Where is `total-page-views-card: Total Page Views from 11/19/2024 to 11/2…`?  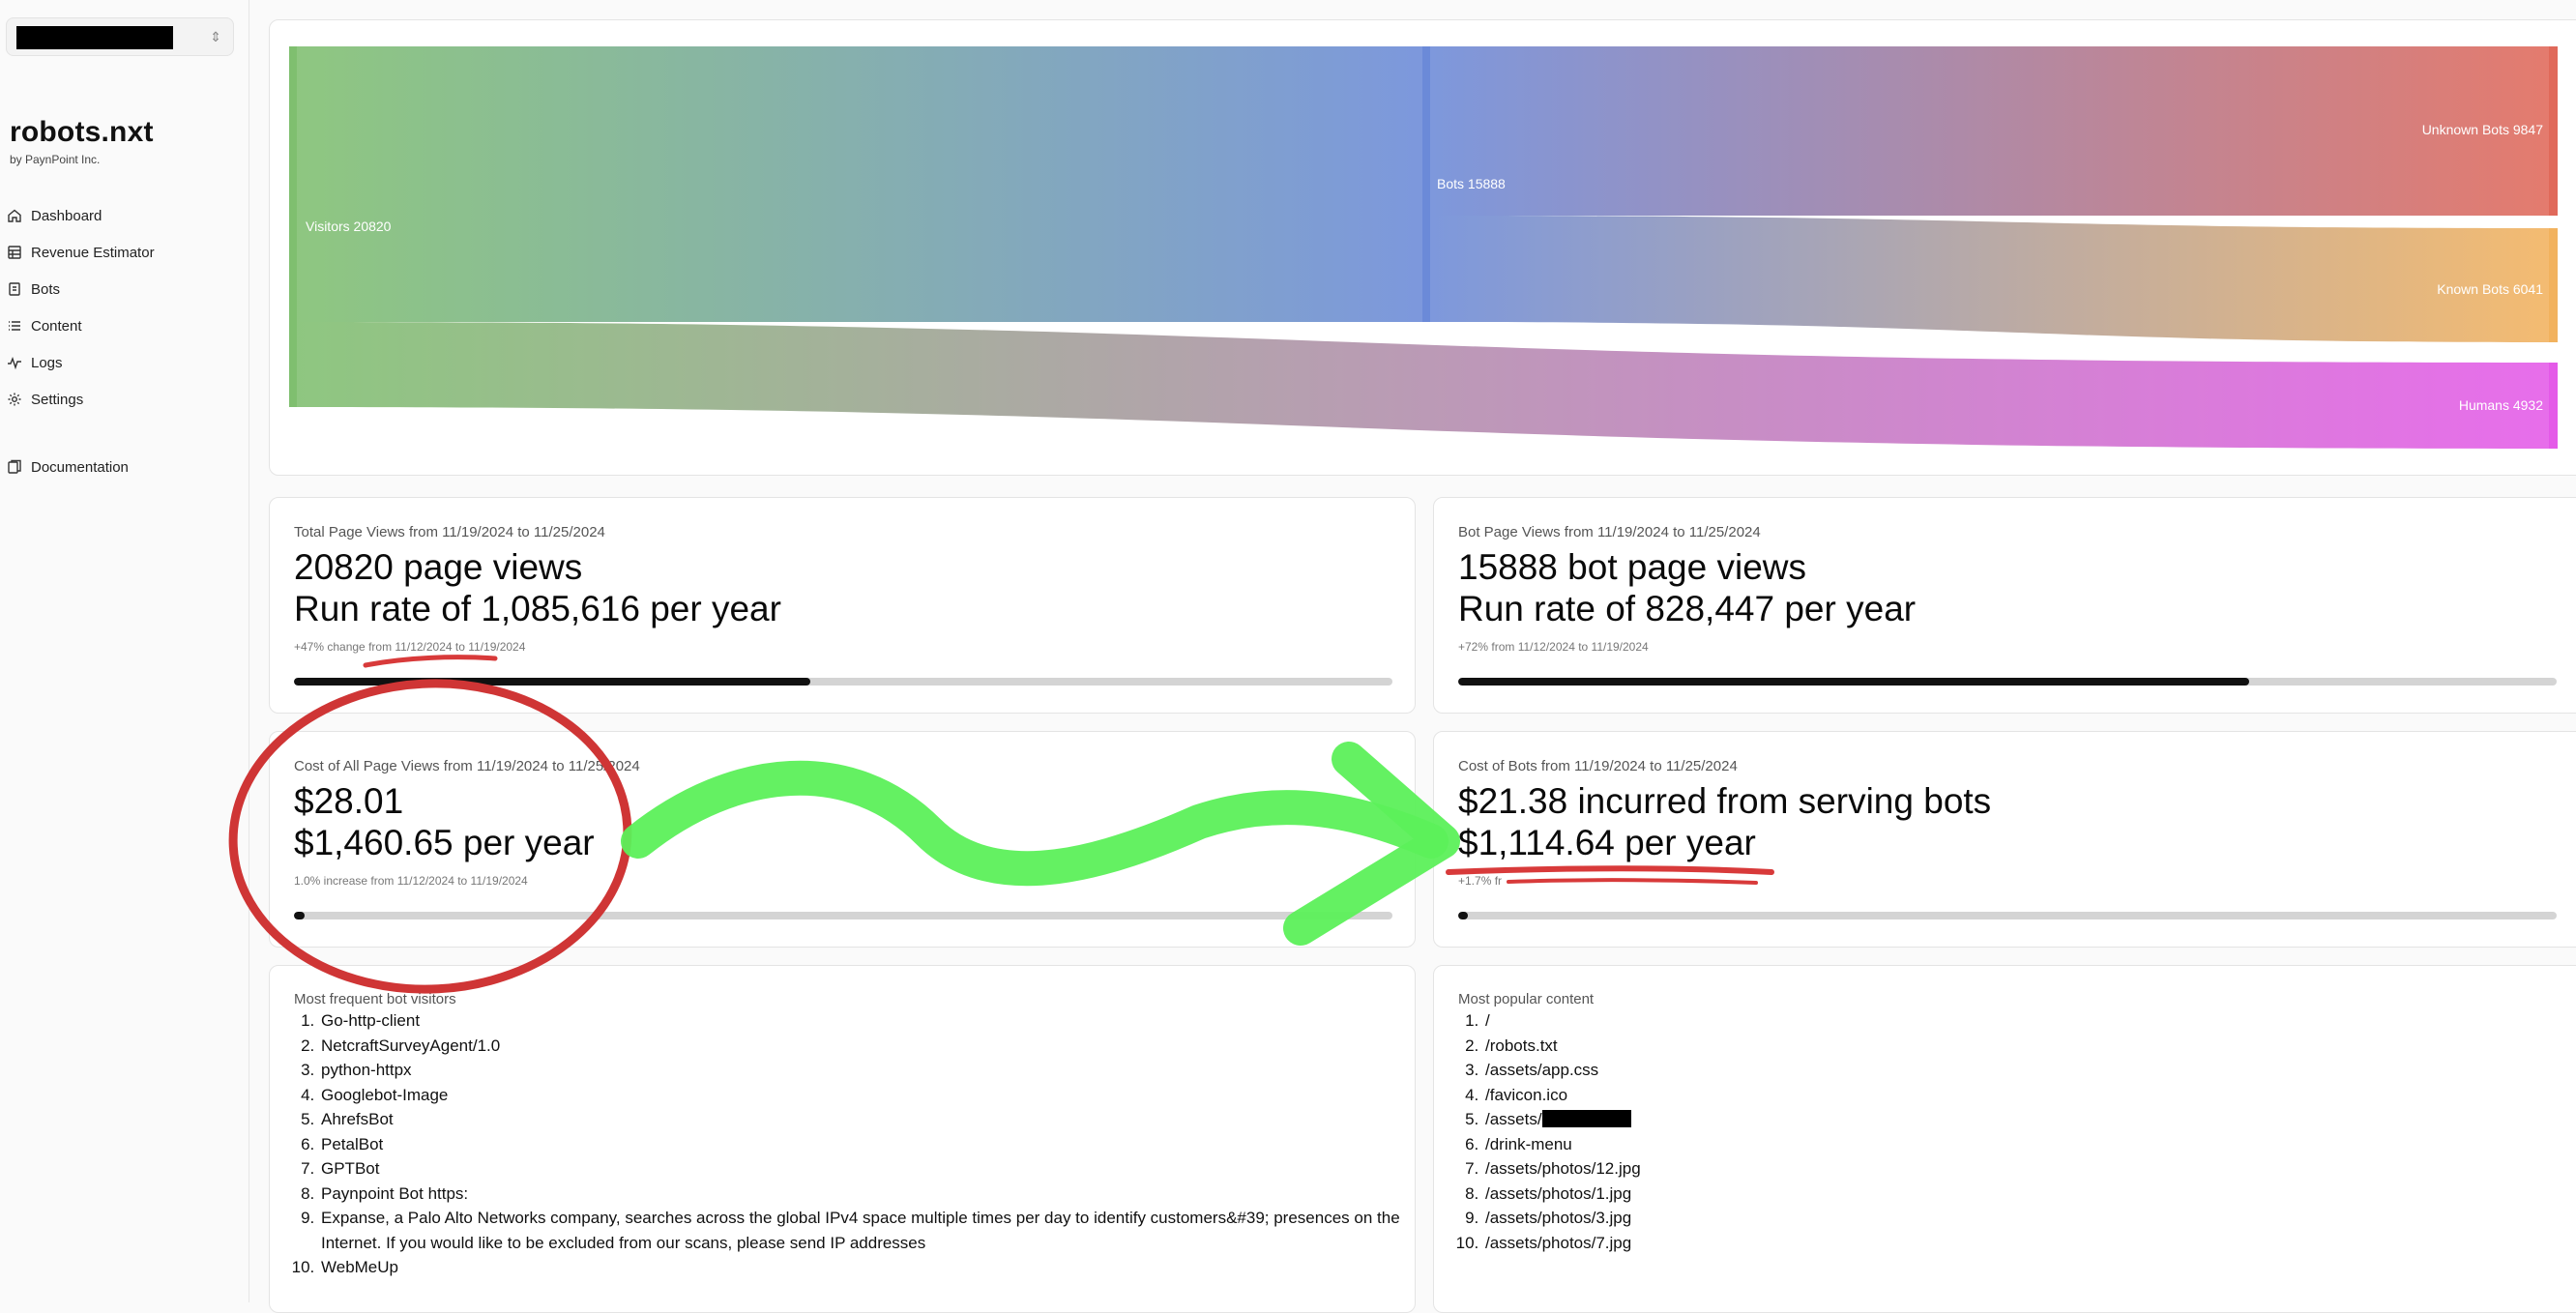 total-page-views-card: Total Page Views from 11/19/2024 to 11/2… is located at coordinates (842, 605).